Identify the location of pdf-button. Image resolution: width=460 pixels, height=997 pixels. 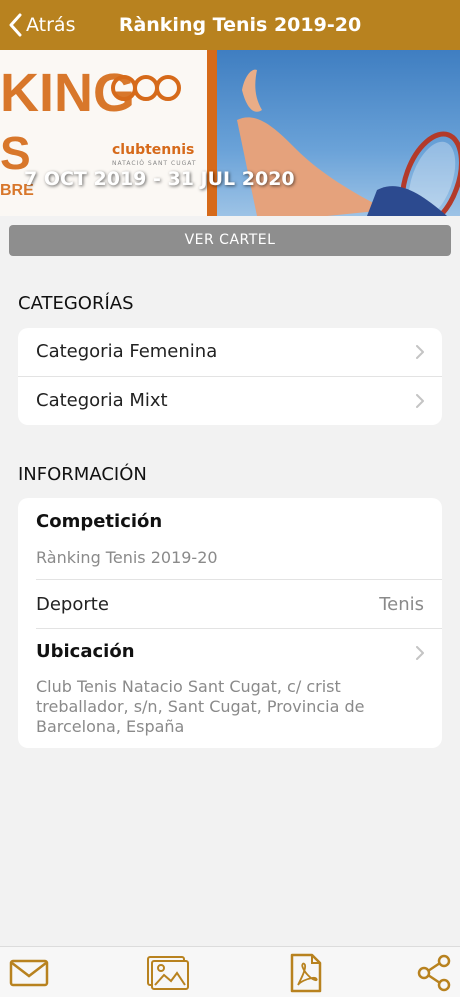
(306, 973).